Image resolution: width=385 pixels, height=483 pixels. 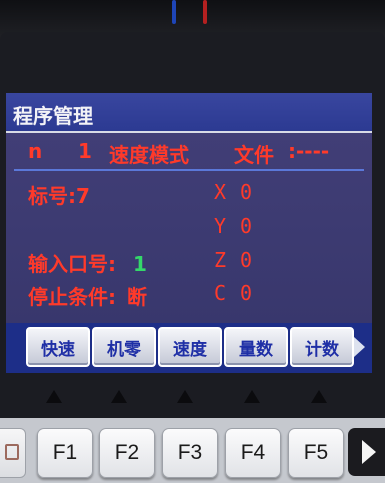 I want to click on more-softkeys-icon, so click(x=359, y=347).